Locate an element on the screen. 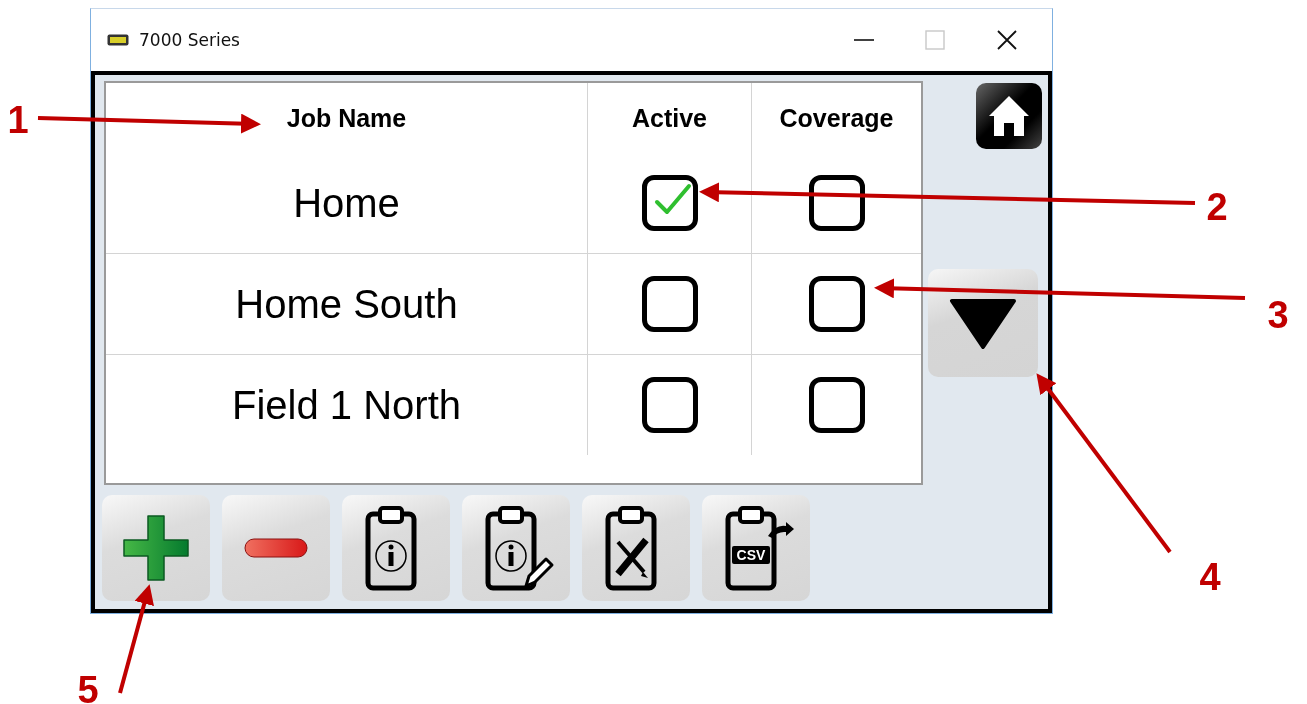 This screenshot has width=1307, height=704. down-triangle-icon is located at coordinates (983, 323).